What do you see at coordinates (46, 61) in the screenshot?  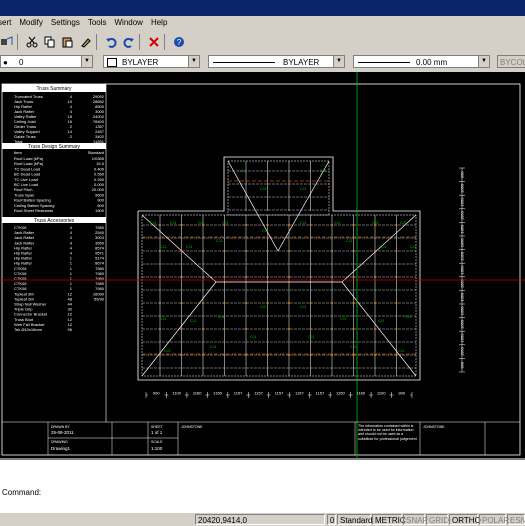 I see `layer-combo: ● 0 ▼` at bounding box center [46, 61].